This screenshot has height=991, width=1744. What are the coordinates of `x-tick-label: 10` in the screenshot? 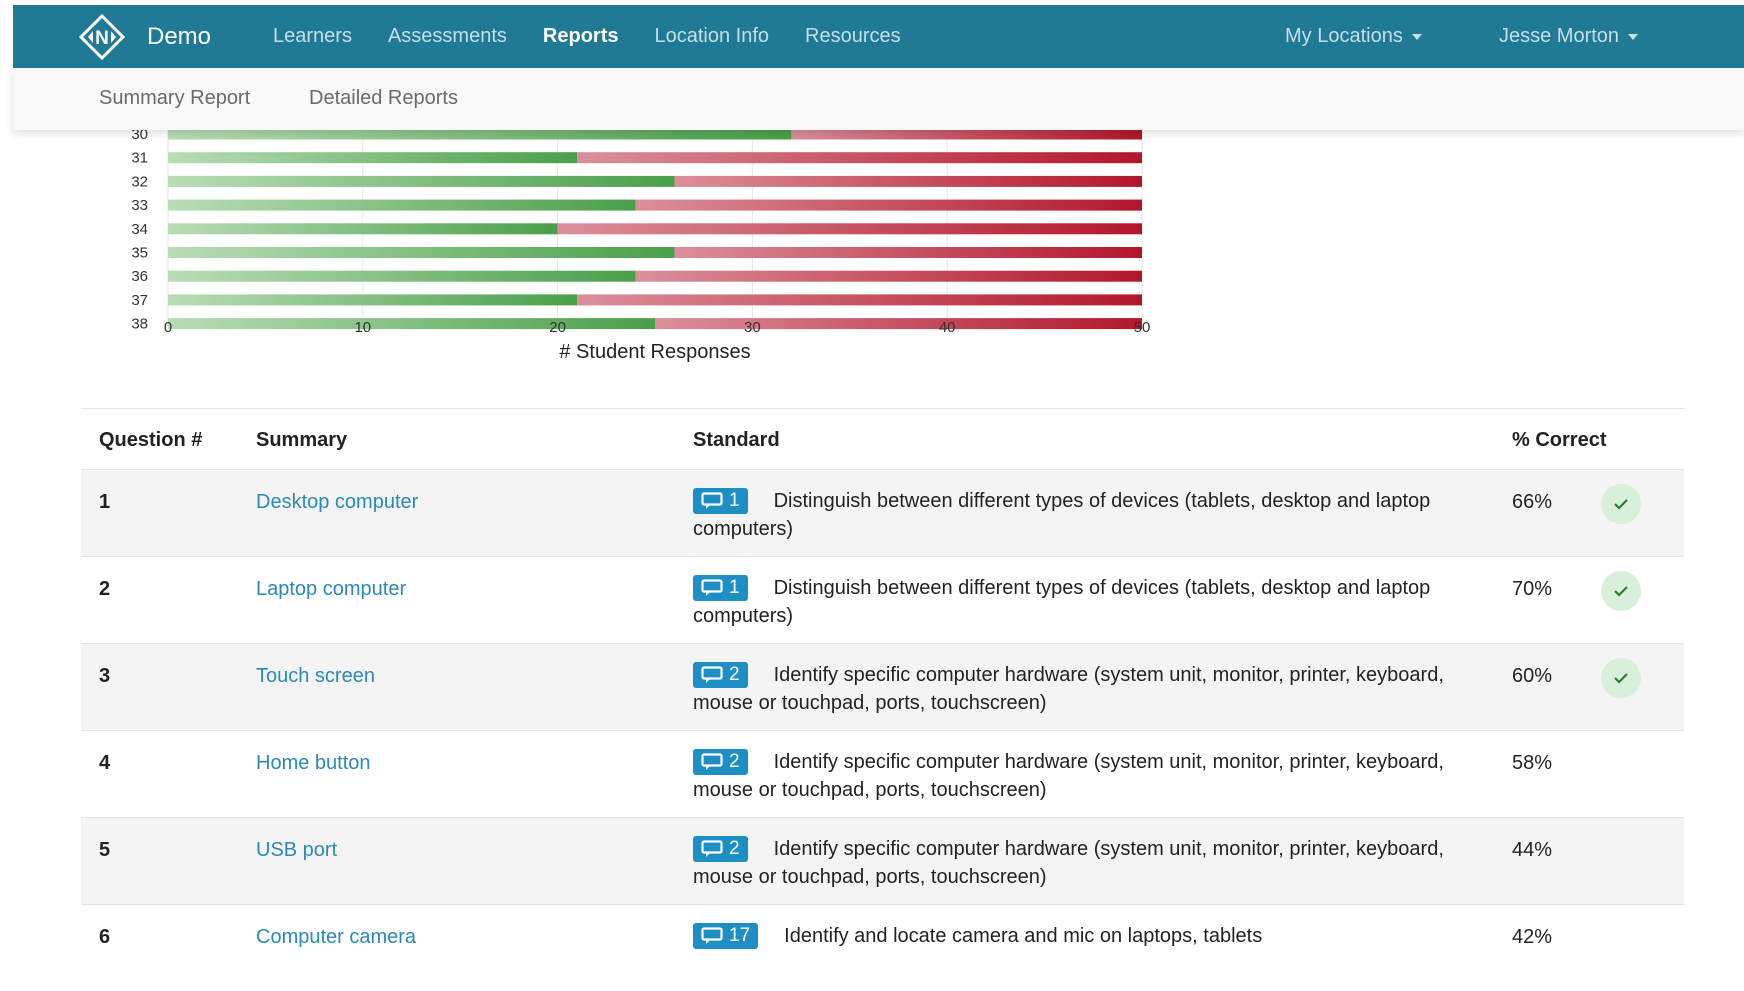 It's located at (362, 327).